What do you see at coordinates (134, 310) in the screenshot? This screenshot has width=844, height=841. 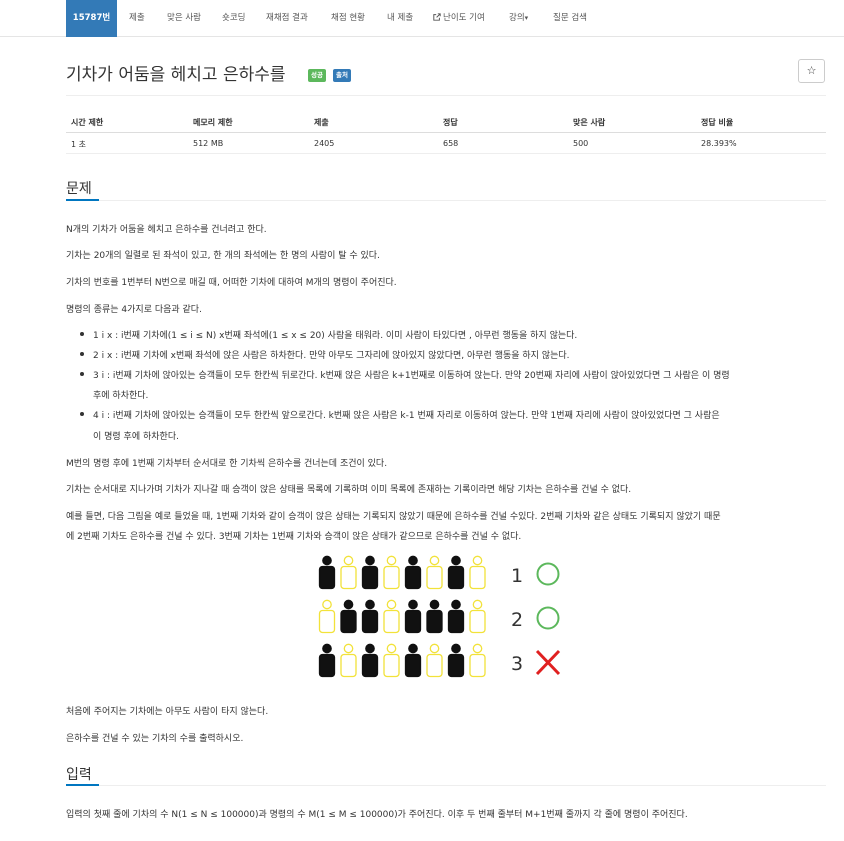 I see `problem-paragraph: 명령의 종류는 4가지로 다음과 같다.` at bounding box center [134, 310].